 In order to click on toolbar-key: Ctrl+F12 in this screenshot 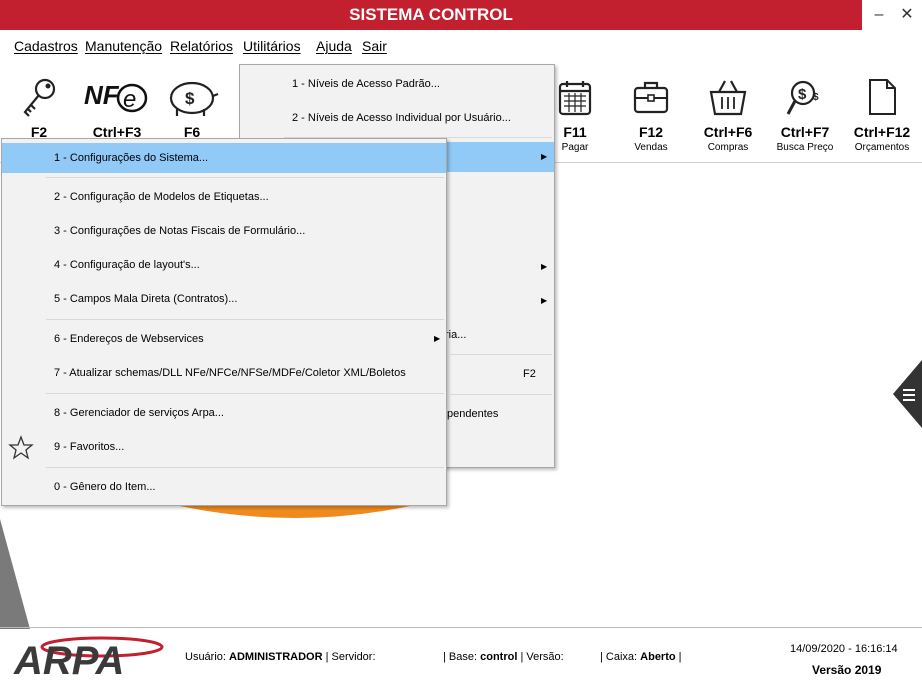, I will do `click(882, 132)`.